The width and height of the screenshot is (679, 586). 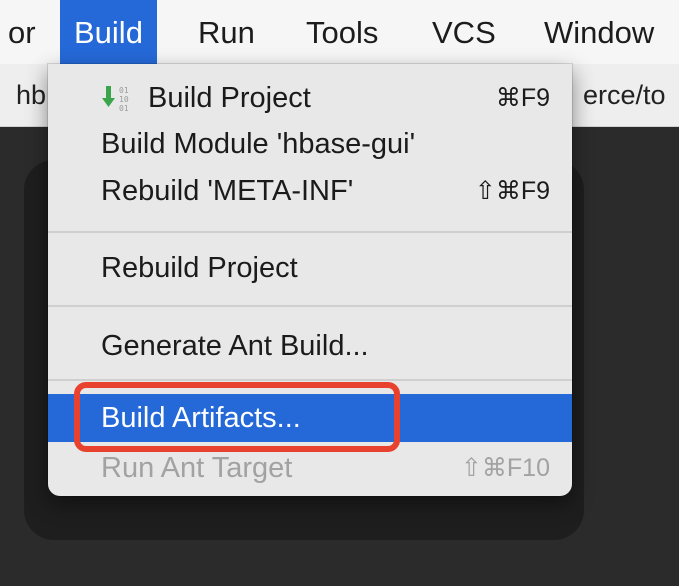 What do you see at coordinates (512, 191) in the screenshot?
I see `shortcut-label: ⇧⌘F9` at bounding box center [512, 191].